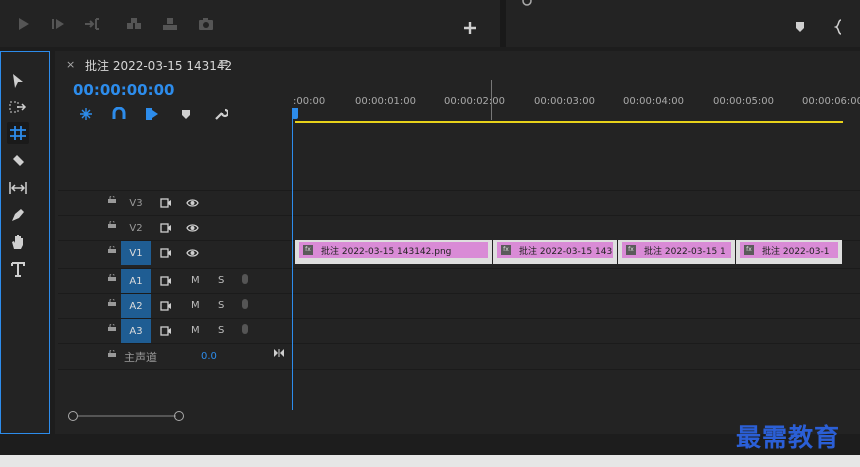 The height and width of the screenshot is (467, 860). What do you see at coordinates (566, 251) in the screenshot?
I see `clip-label: 批注 2022-03-15 143` at bounding box center [566, 251].